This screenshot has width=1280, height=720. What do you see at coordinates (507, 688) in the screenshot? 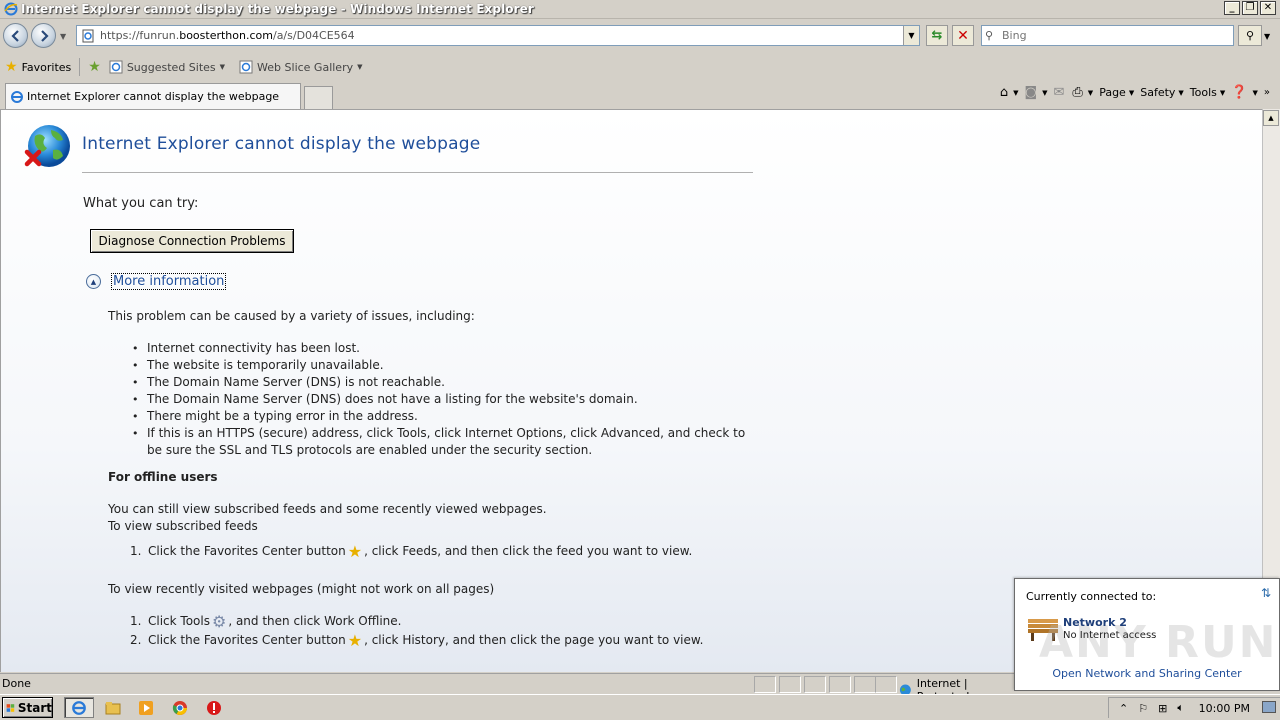
I see `status-bar: Done Internet | Protected` at bounding box center [507, 688].